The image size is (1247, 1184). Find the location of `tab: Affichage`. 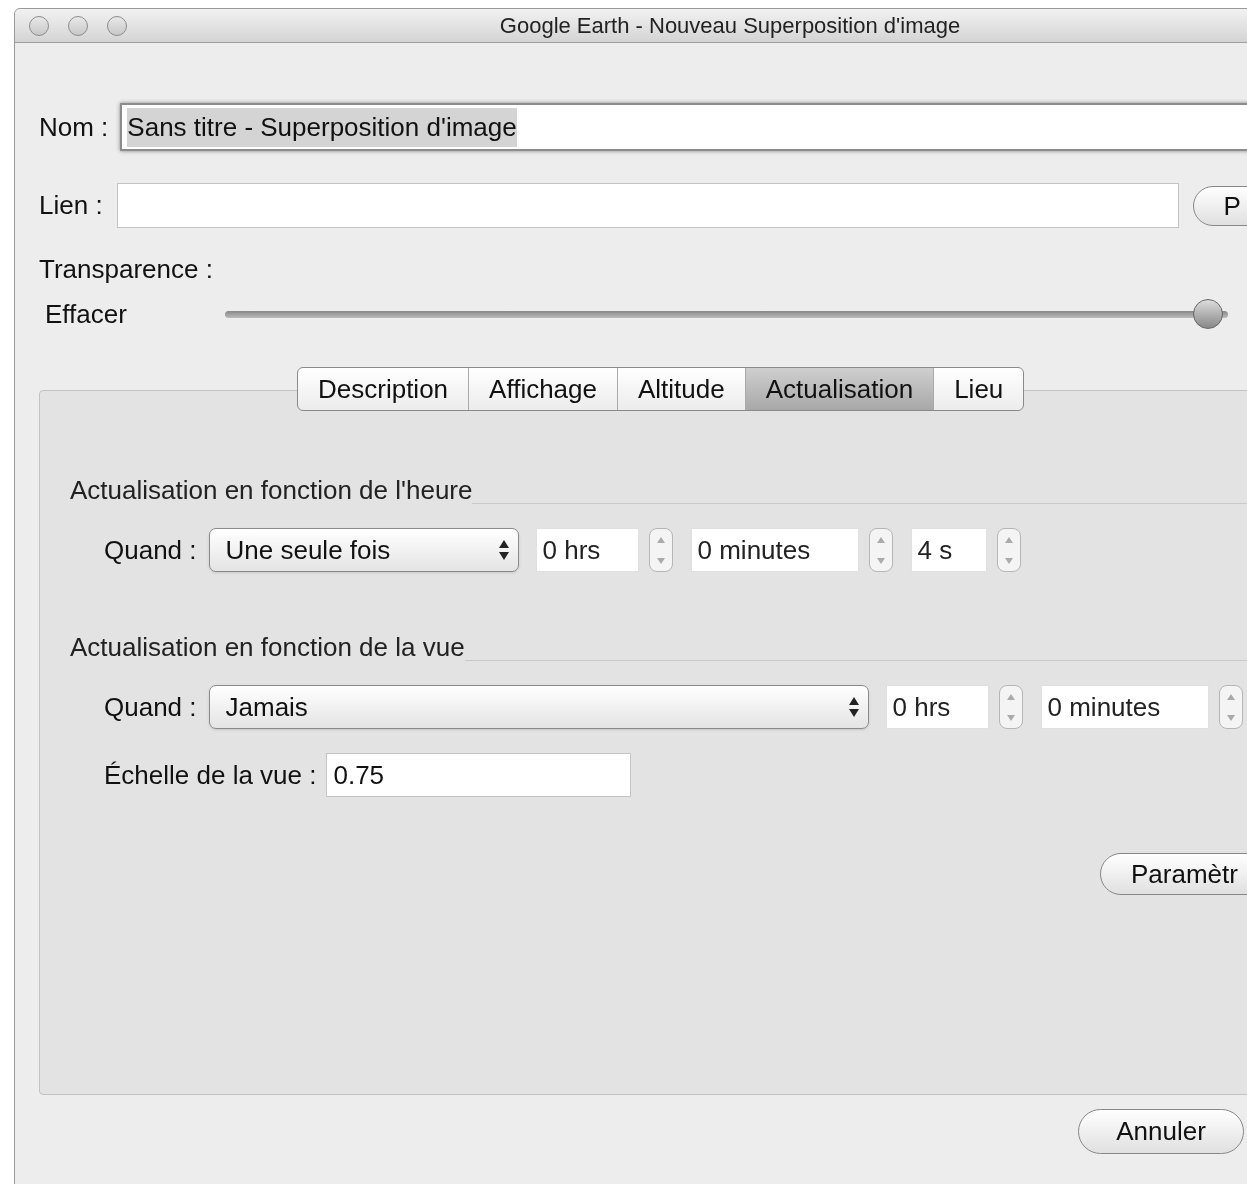

tab: Affichage is located at coordinates (542, 389).